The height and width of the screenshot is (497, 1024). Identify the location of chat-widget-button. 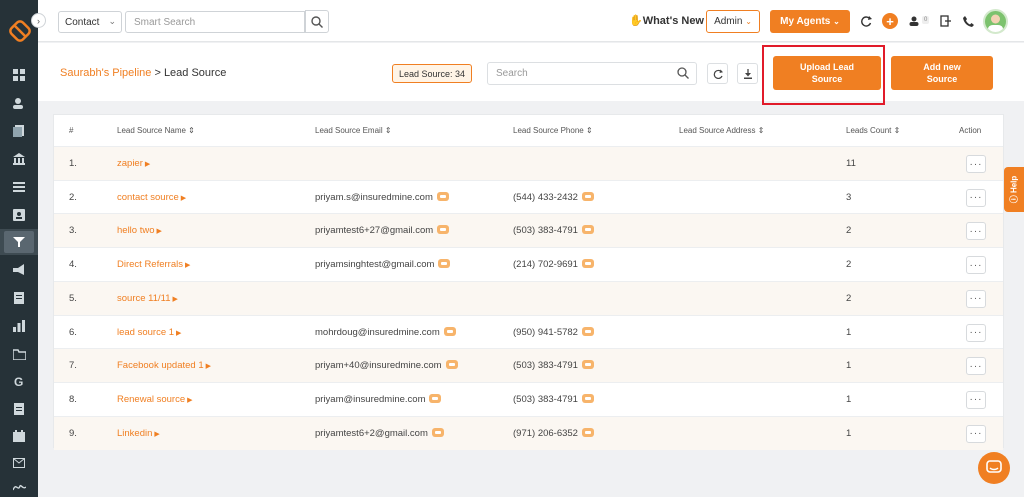
(994, 468).